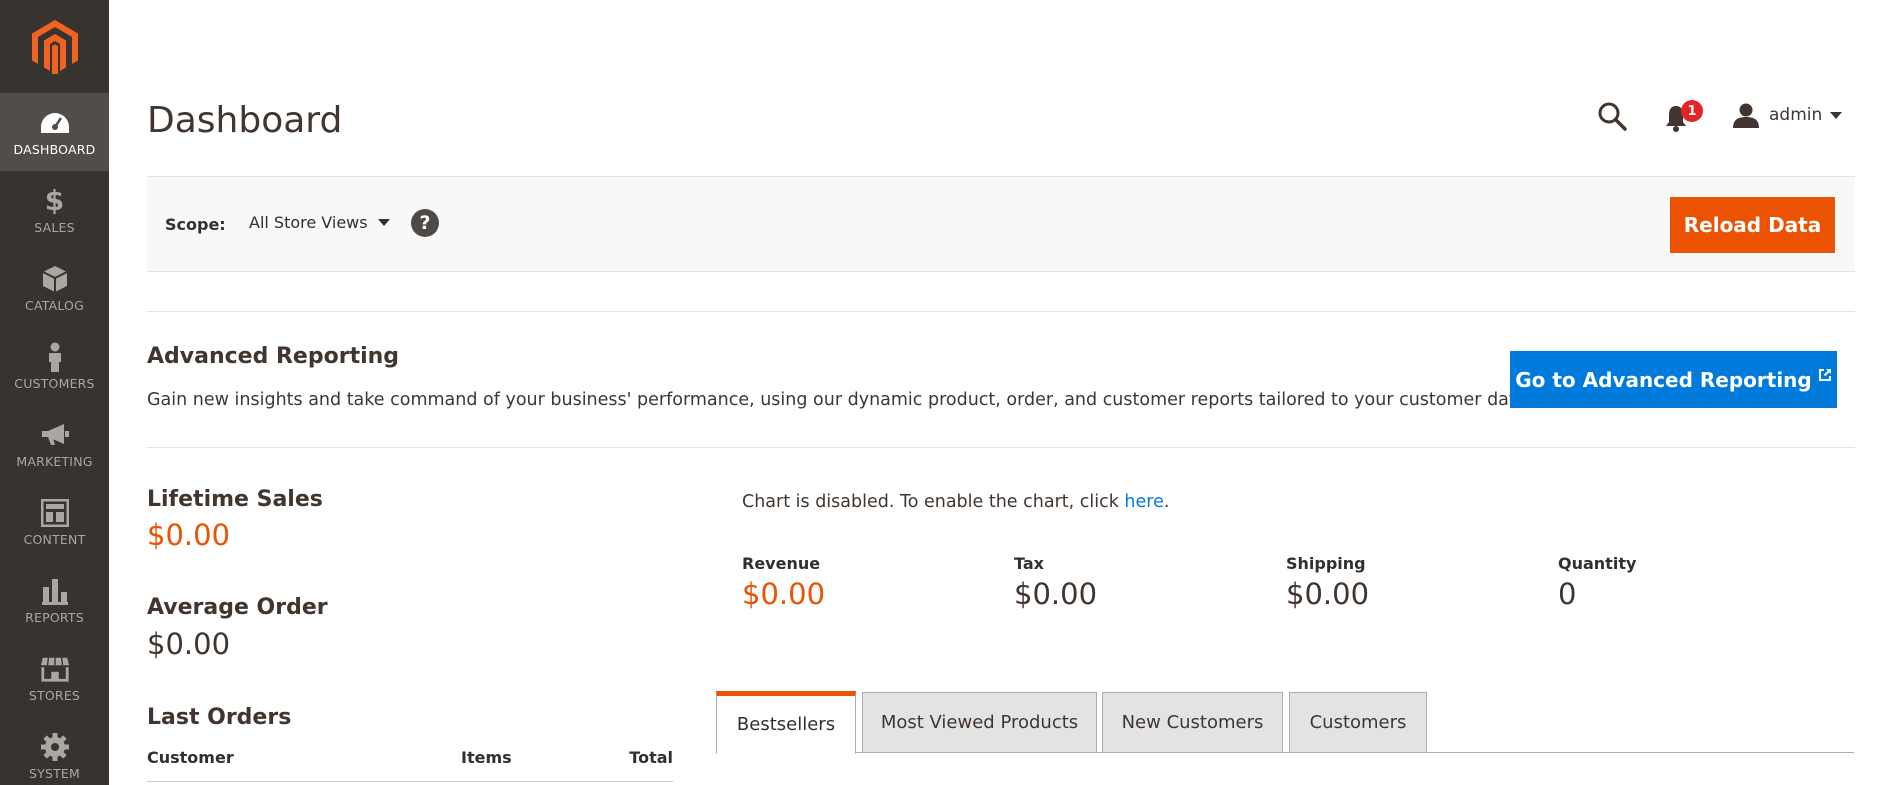 This screenshot has width=1885, height=785. I want to click on magento-logo, so click(54, 46).